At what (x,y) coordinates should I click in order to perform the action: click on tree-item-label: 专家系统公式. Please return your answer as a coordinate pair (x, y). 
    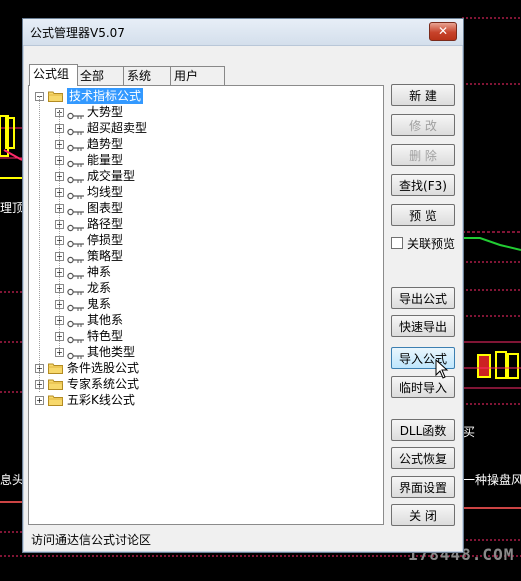
    Looking at the image, I should click on (103, 384).